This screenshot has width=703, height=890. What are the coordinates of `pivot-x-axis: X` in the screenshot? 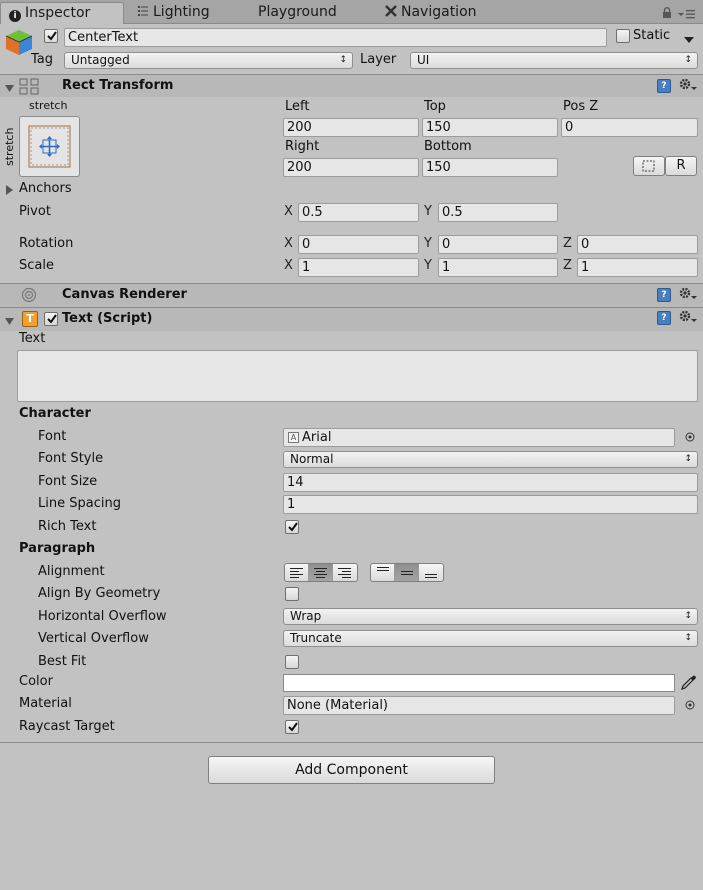 It's located at (288, 211).